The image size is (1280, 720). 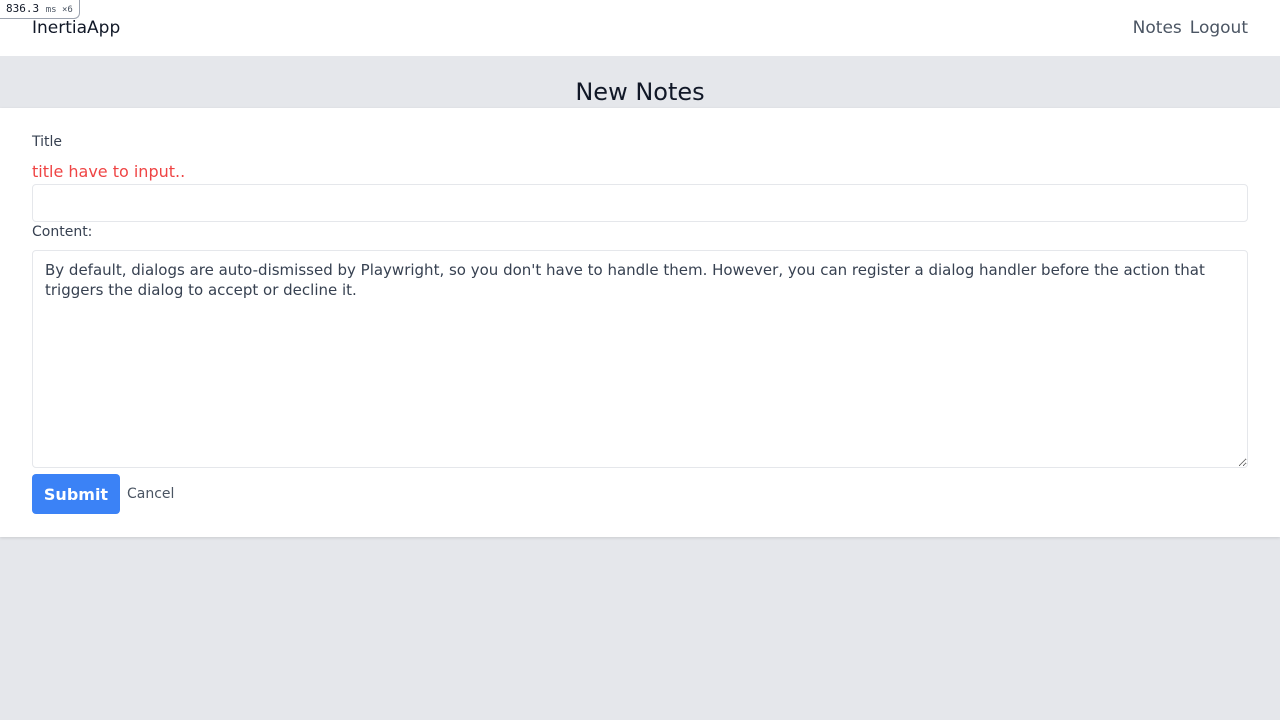 I want to click on perf-timing-value: 836.3, so click(x=23, y=8).